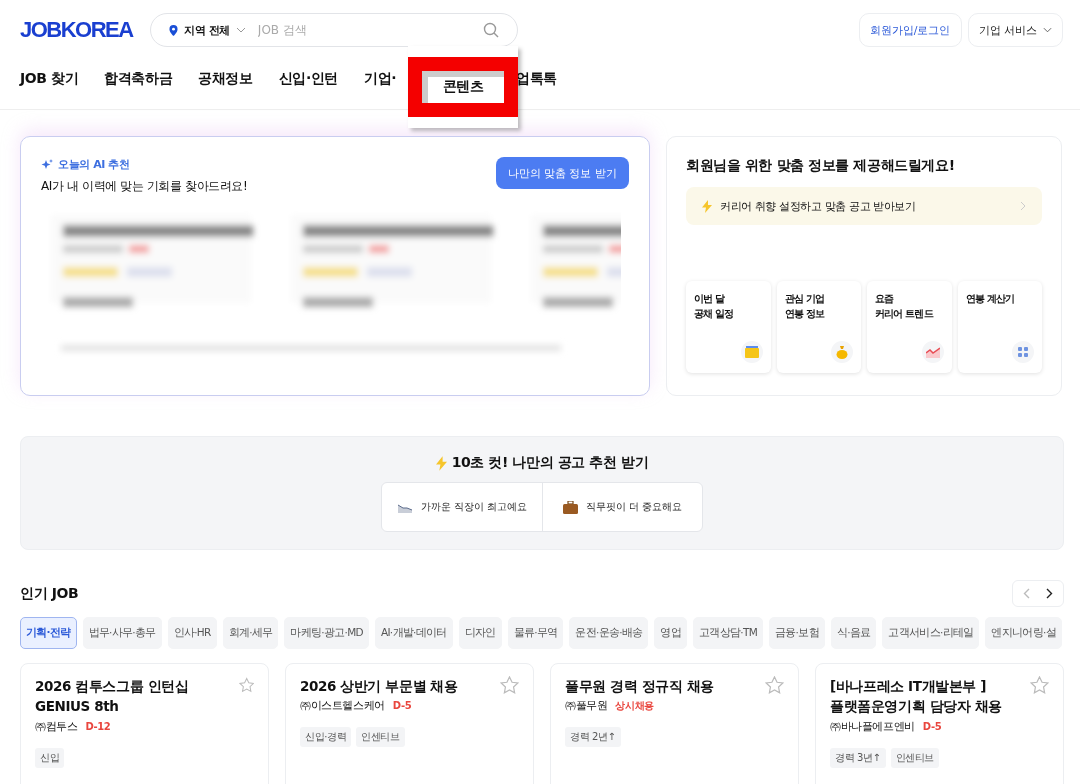 The height and width of the screenshot is (784, 1080). Describe the element at coordinates (94, 164) in the screenshot. I see `ai-tag: 오늘의 AI 추천` at that location.